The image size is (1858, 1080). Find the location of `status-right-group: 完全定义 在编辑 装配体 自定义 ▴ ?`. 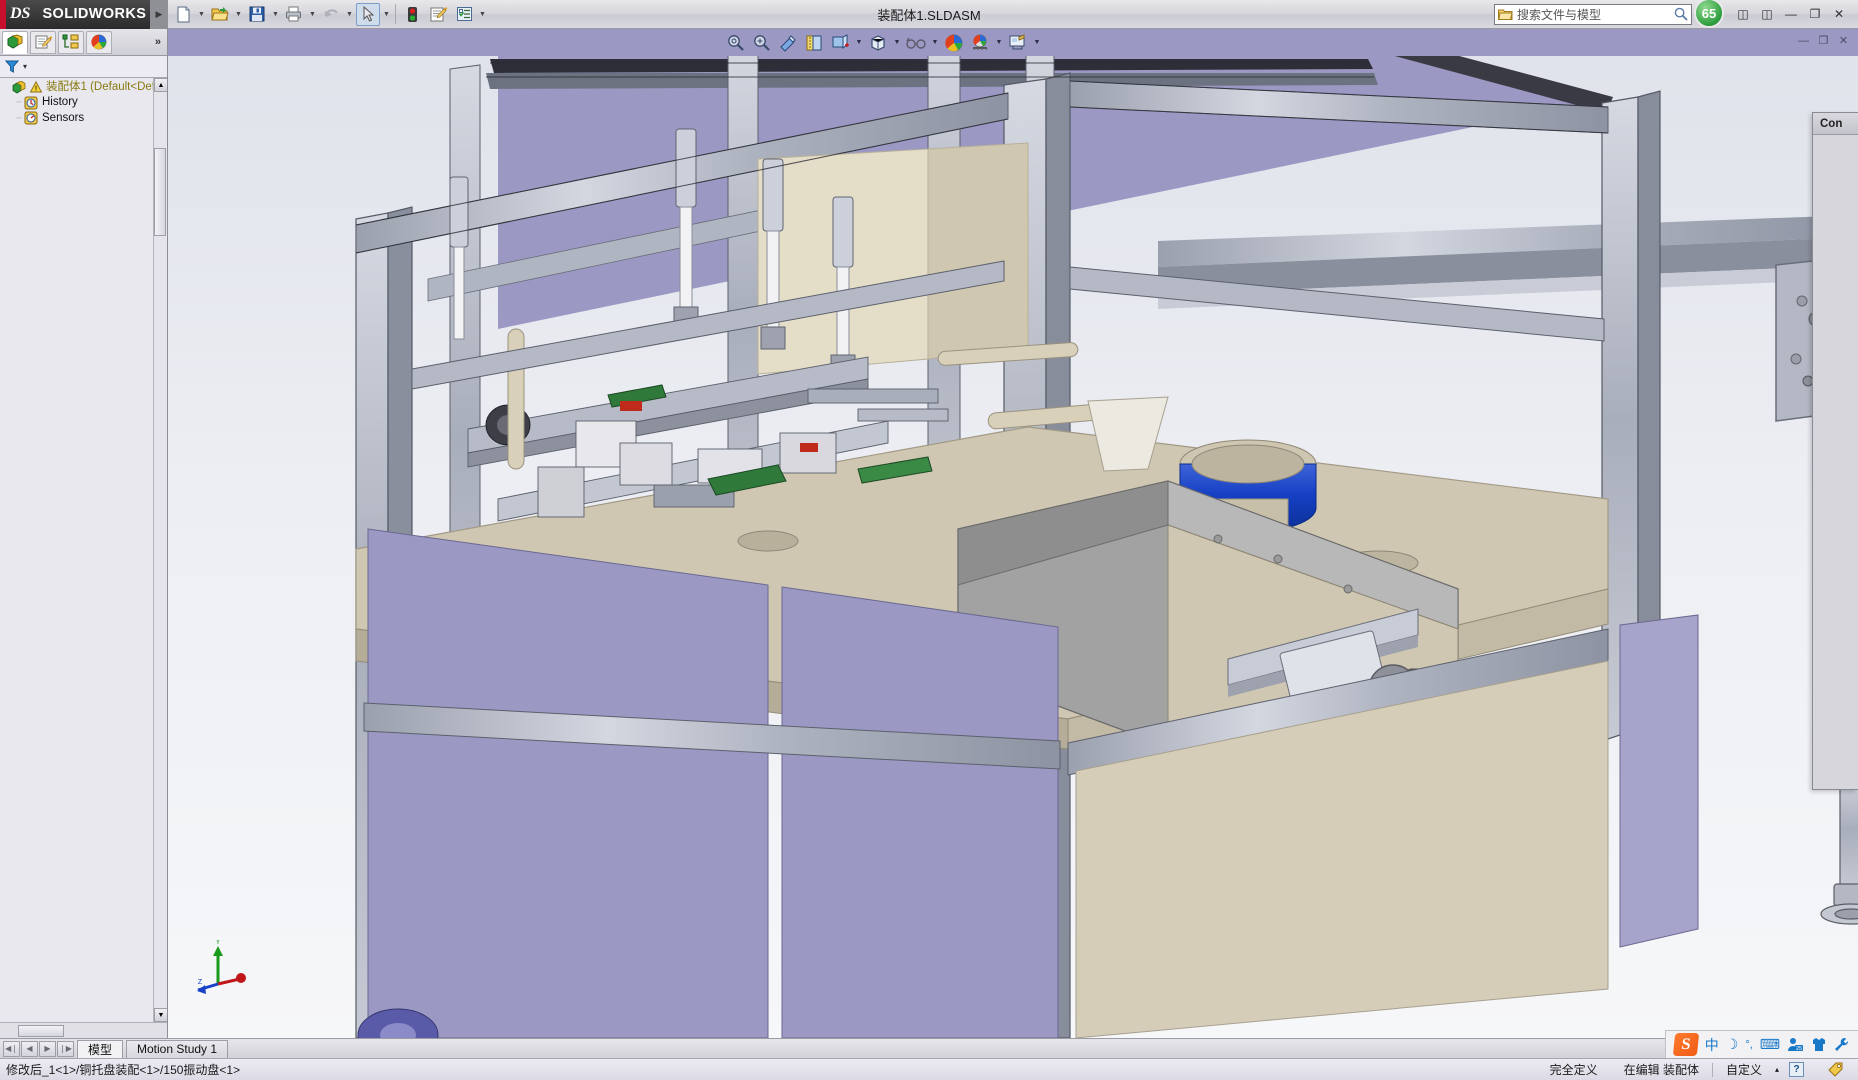

status-right-group: 完全定义 在编辑 装配体 自定义 ▴ ? is located at coordinates (1697, 1069).